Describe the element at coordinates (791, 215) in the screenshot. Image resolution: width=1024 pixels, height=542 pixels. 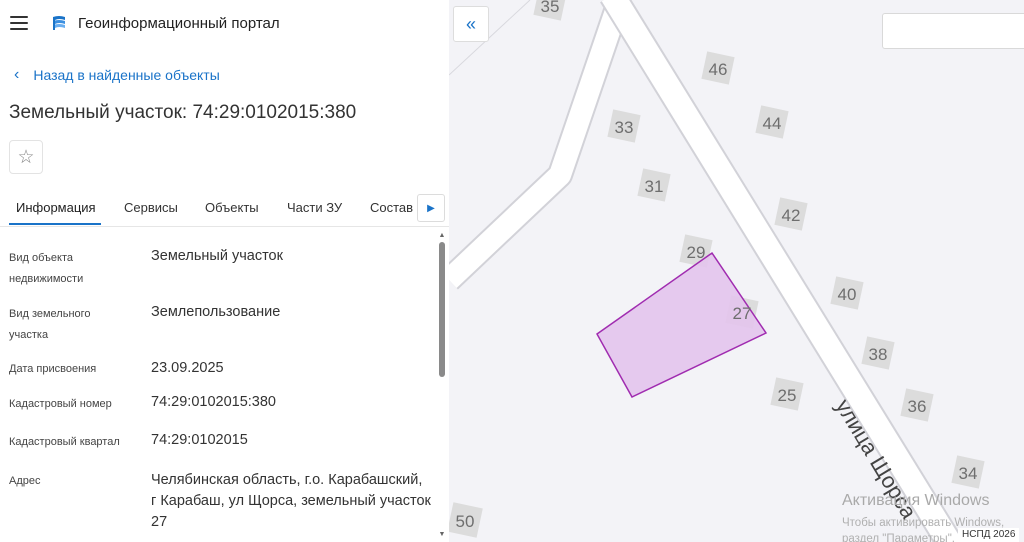
I see `house-number: 42` at that location.